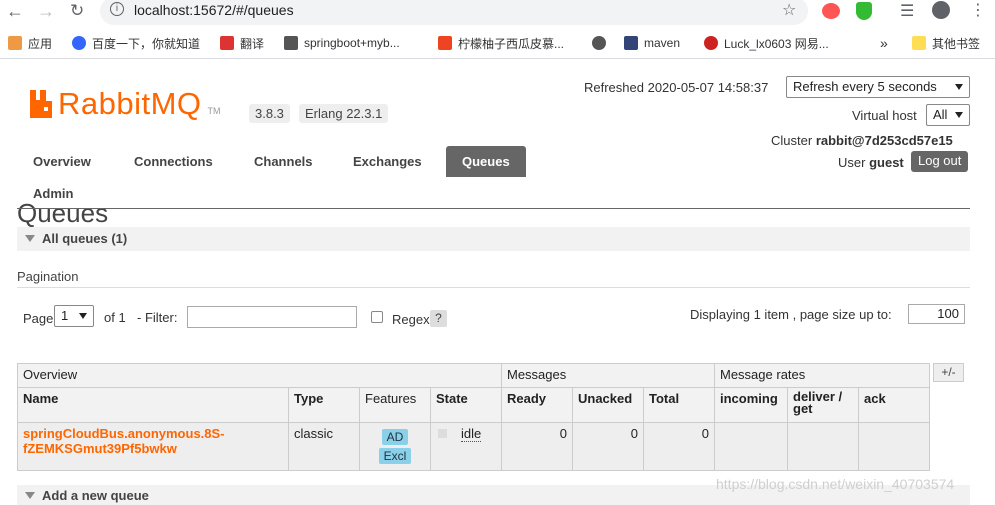  I want to click on bookmark-maven: maven, so click(652, 43).